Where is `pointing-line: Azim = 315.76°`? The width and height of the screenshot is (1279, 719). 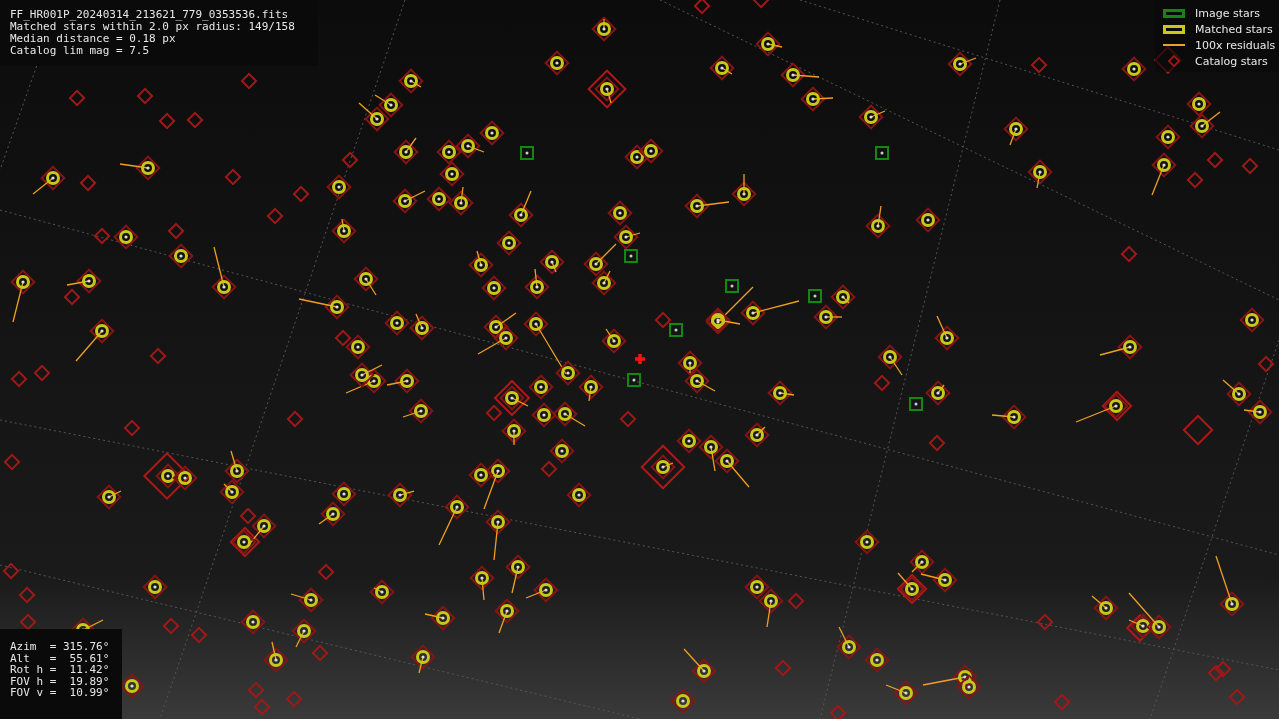
pointing-line: Azim = 315.76° is located at coordinates (60, 647).